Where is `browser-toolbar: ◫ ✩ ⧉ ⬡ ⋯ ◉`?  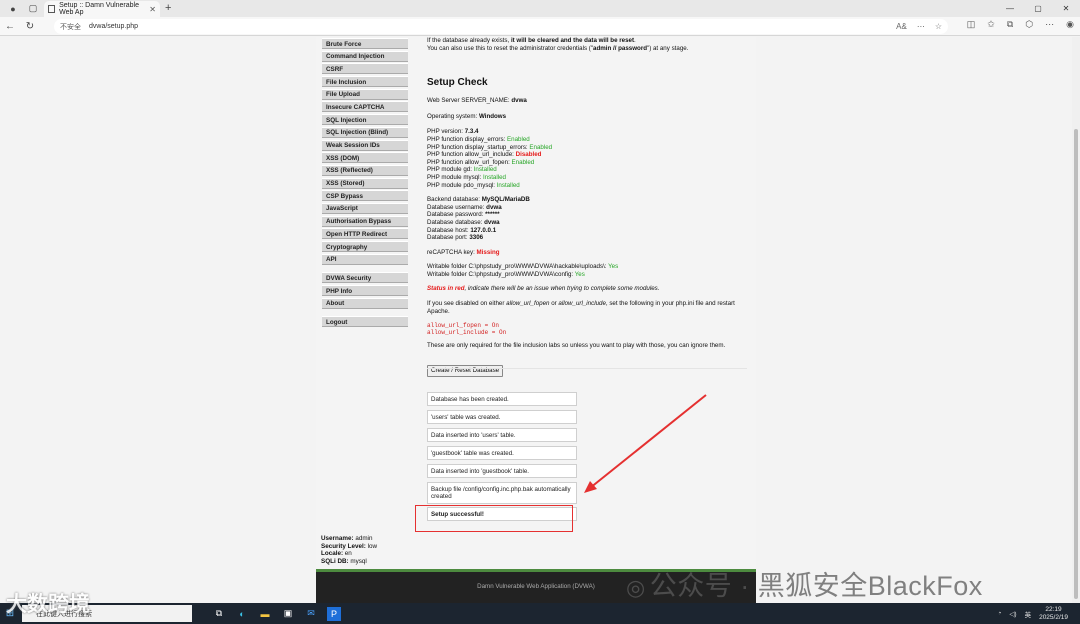
browser-toolbar: ◫ ✩ ⧉ ⬡ ⋯ ◉ is located at coordinates (1020, 24).